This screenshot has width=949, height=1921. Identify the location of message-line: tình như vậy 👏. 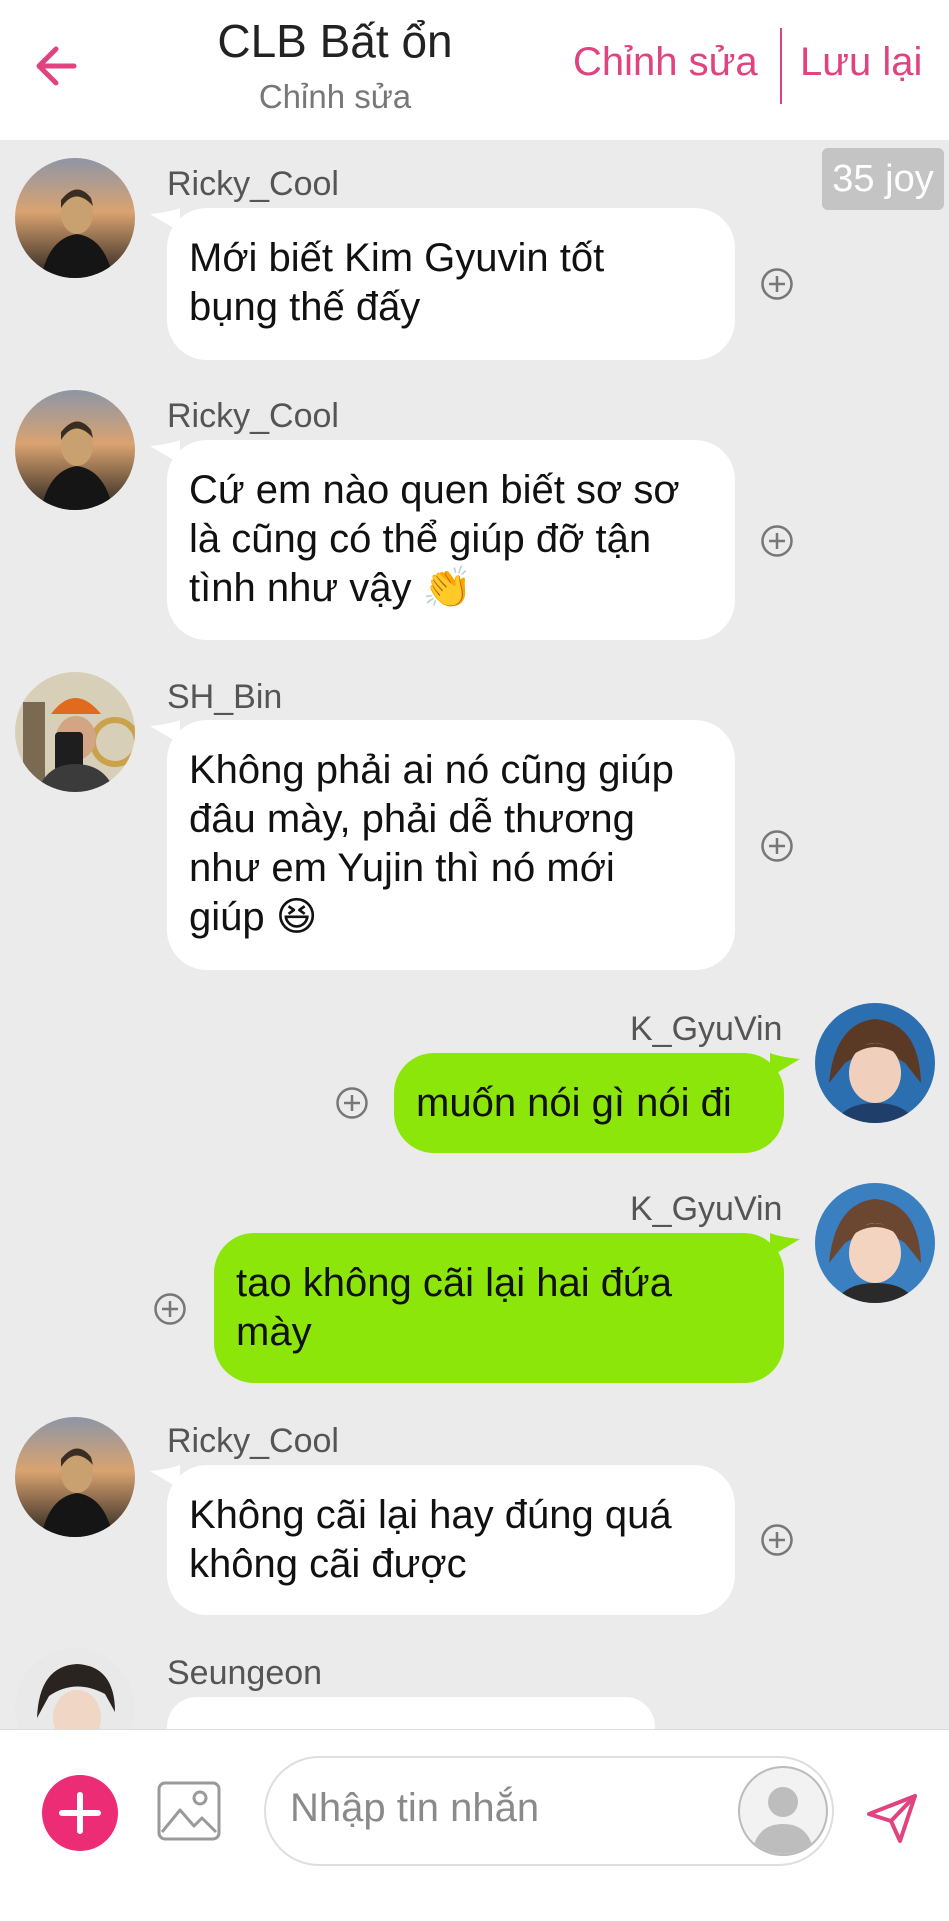
(331, 588).